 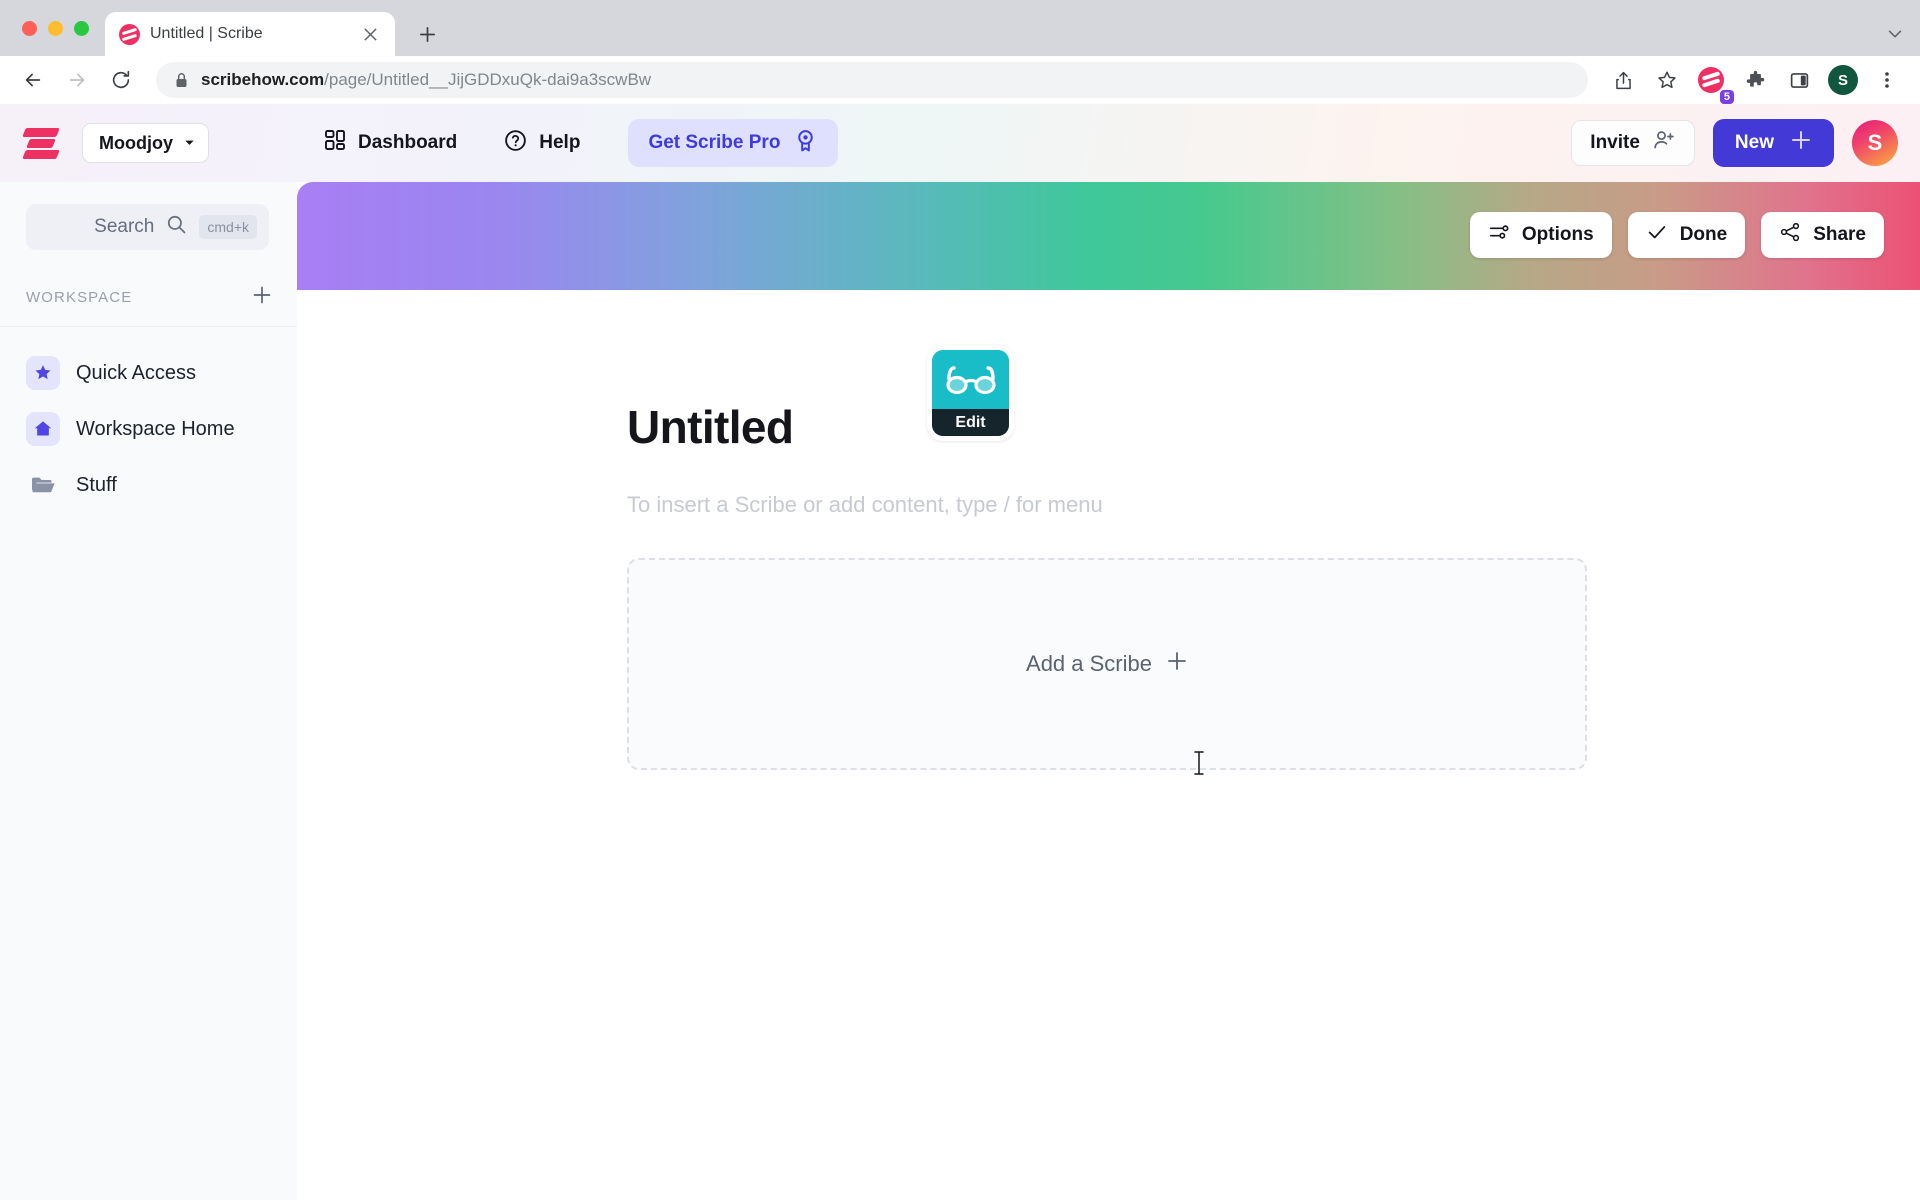 I want to click on nav-help-label: Help, so click(x=560, y=142).